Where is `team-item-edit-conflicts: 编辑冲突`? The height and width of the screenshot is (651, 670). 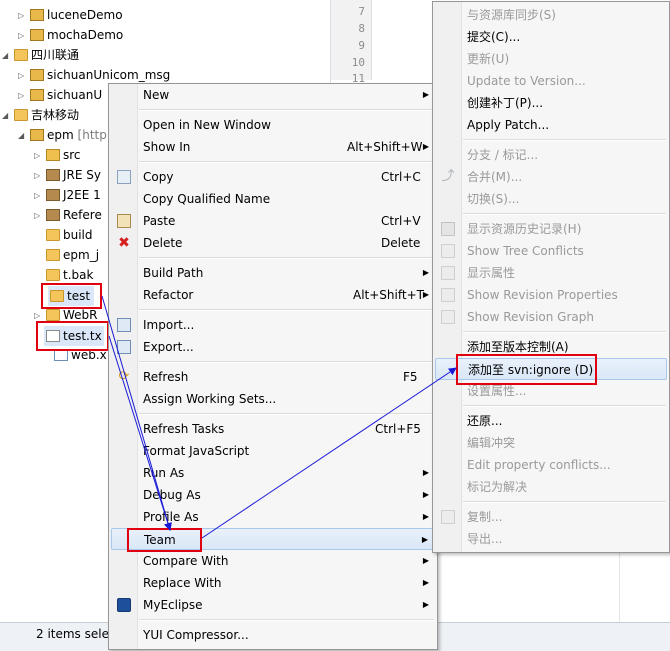 team-item-edit-conflicts: 编辑冲突 is located at coordinates (551, 443).